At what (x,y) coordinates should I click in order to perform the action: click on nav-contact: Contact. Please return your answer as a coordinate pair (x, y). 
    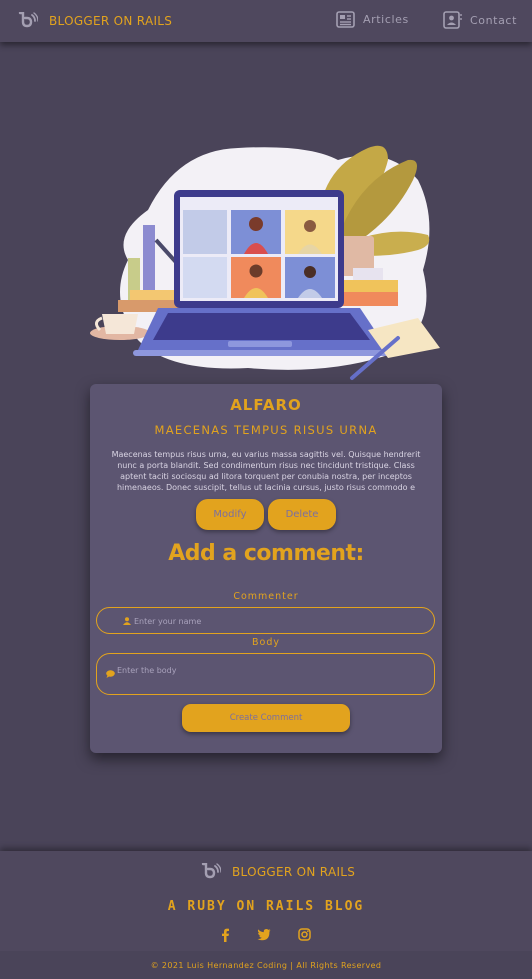
    Looking at the image, I should click on (480, 20).